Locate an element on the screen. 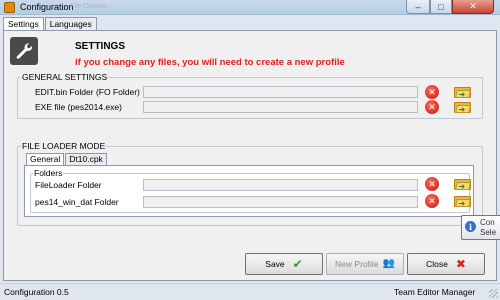 The image size is (500, 300). browse-edit-bin-button: ➜ is located at coordinates (462, 92).